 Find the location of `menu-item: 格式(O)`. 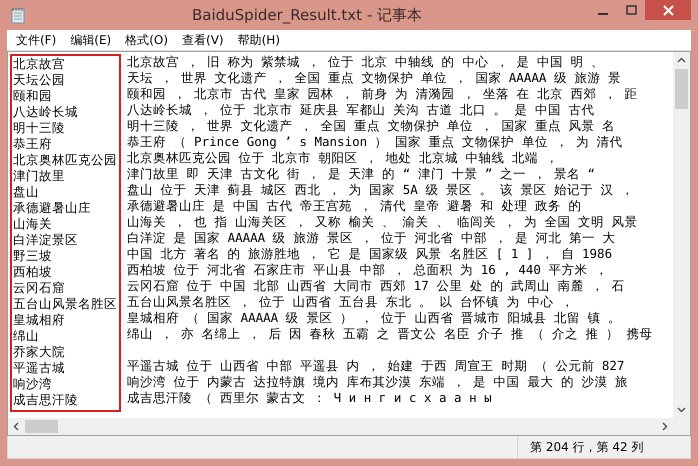

menu-item: 格式(O) is located at coordinates (147, 40).